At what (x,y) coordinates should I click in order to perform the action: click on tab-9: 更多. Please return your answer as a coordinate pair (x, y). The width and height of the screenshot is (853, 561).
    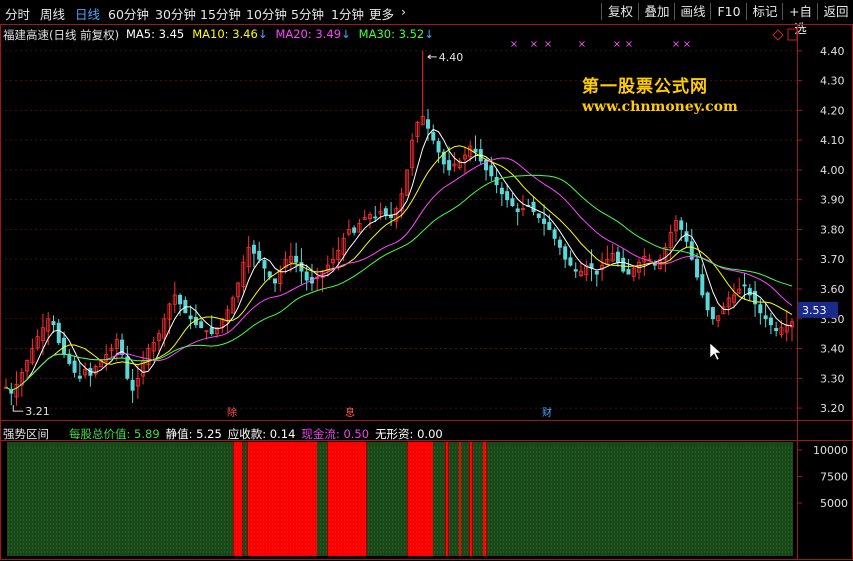
    Looking at the image, I should click on (381, 13).